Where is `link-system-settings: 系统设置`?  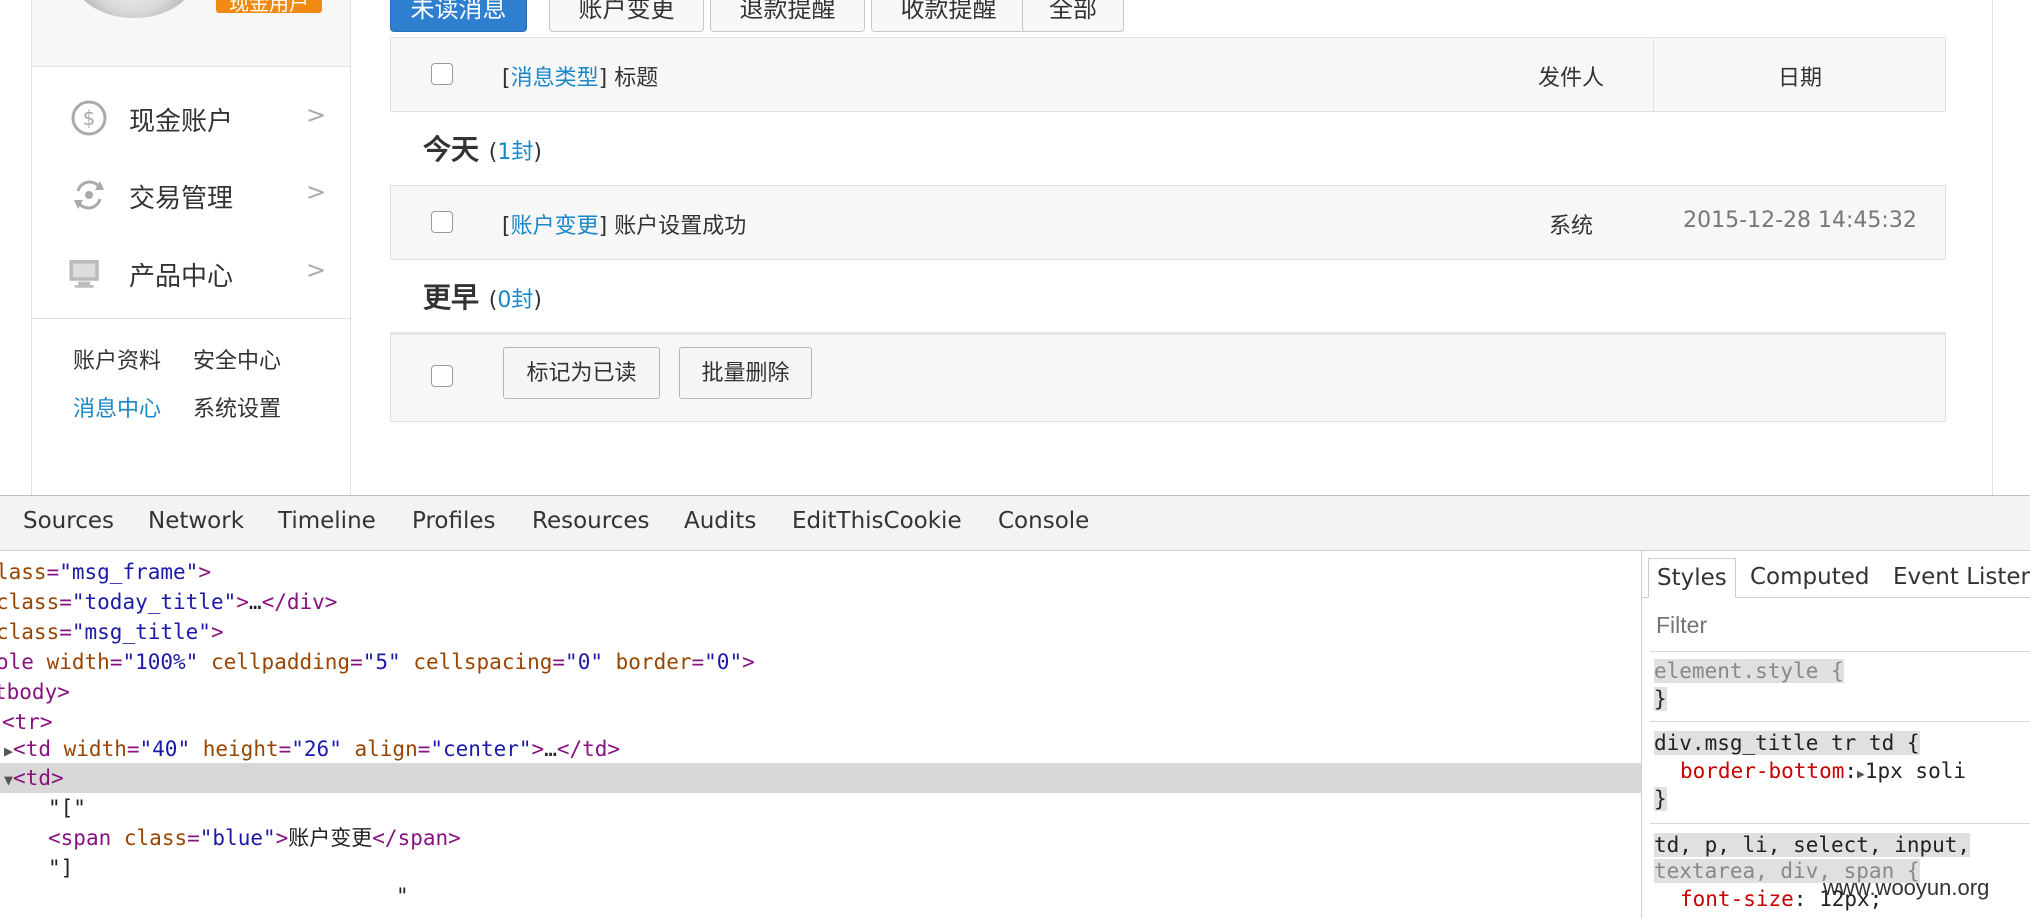 link-system-settings: 系统设置 is located at coordinates (237, 407).